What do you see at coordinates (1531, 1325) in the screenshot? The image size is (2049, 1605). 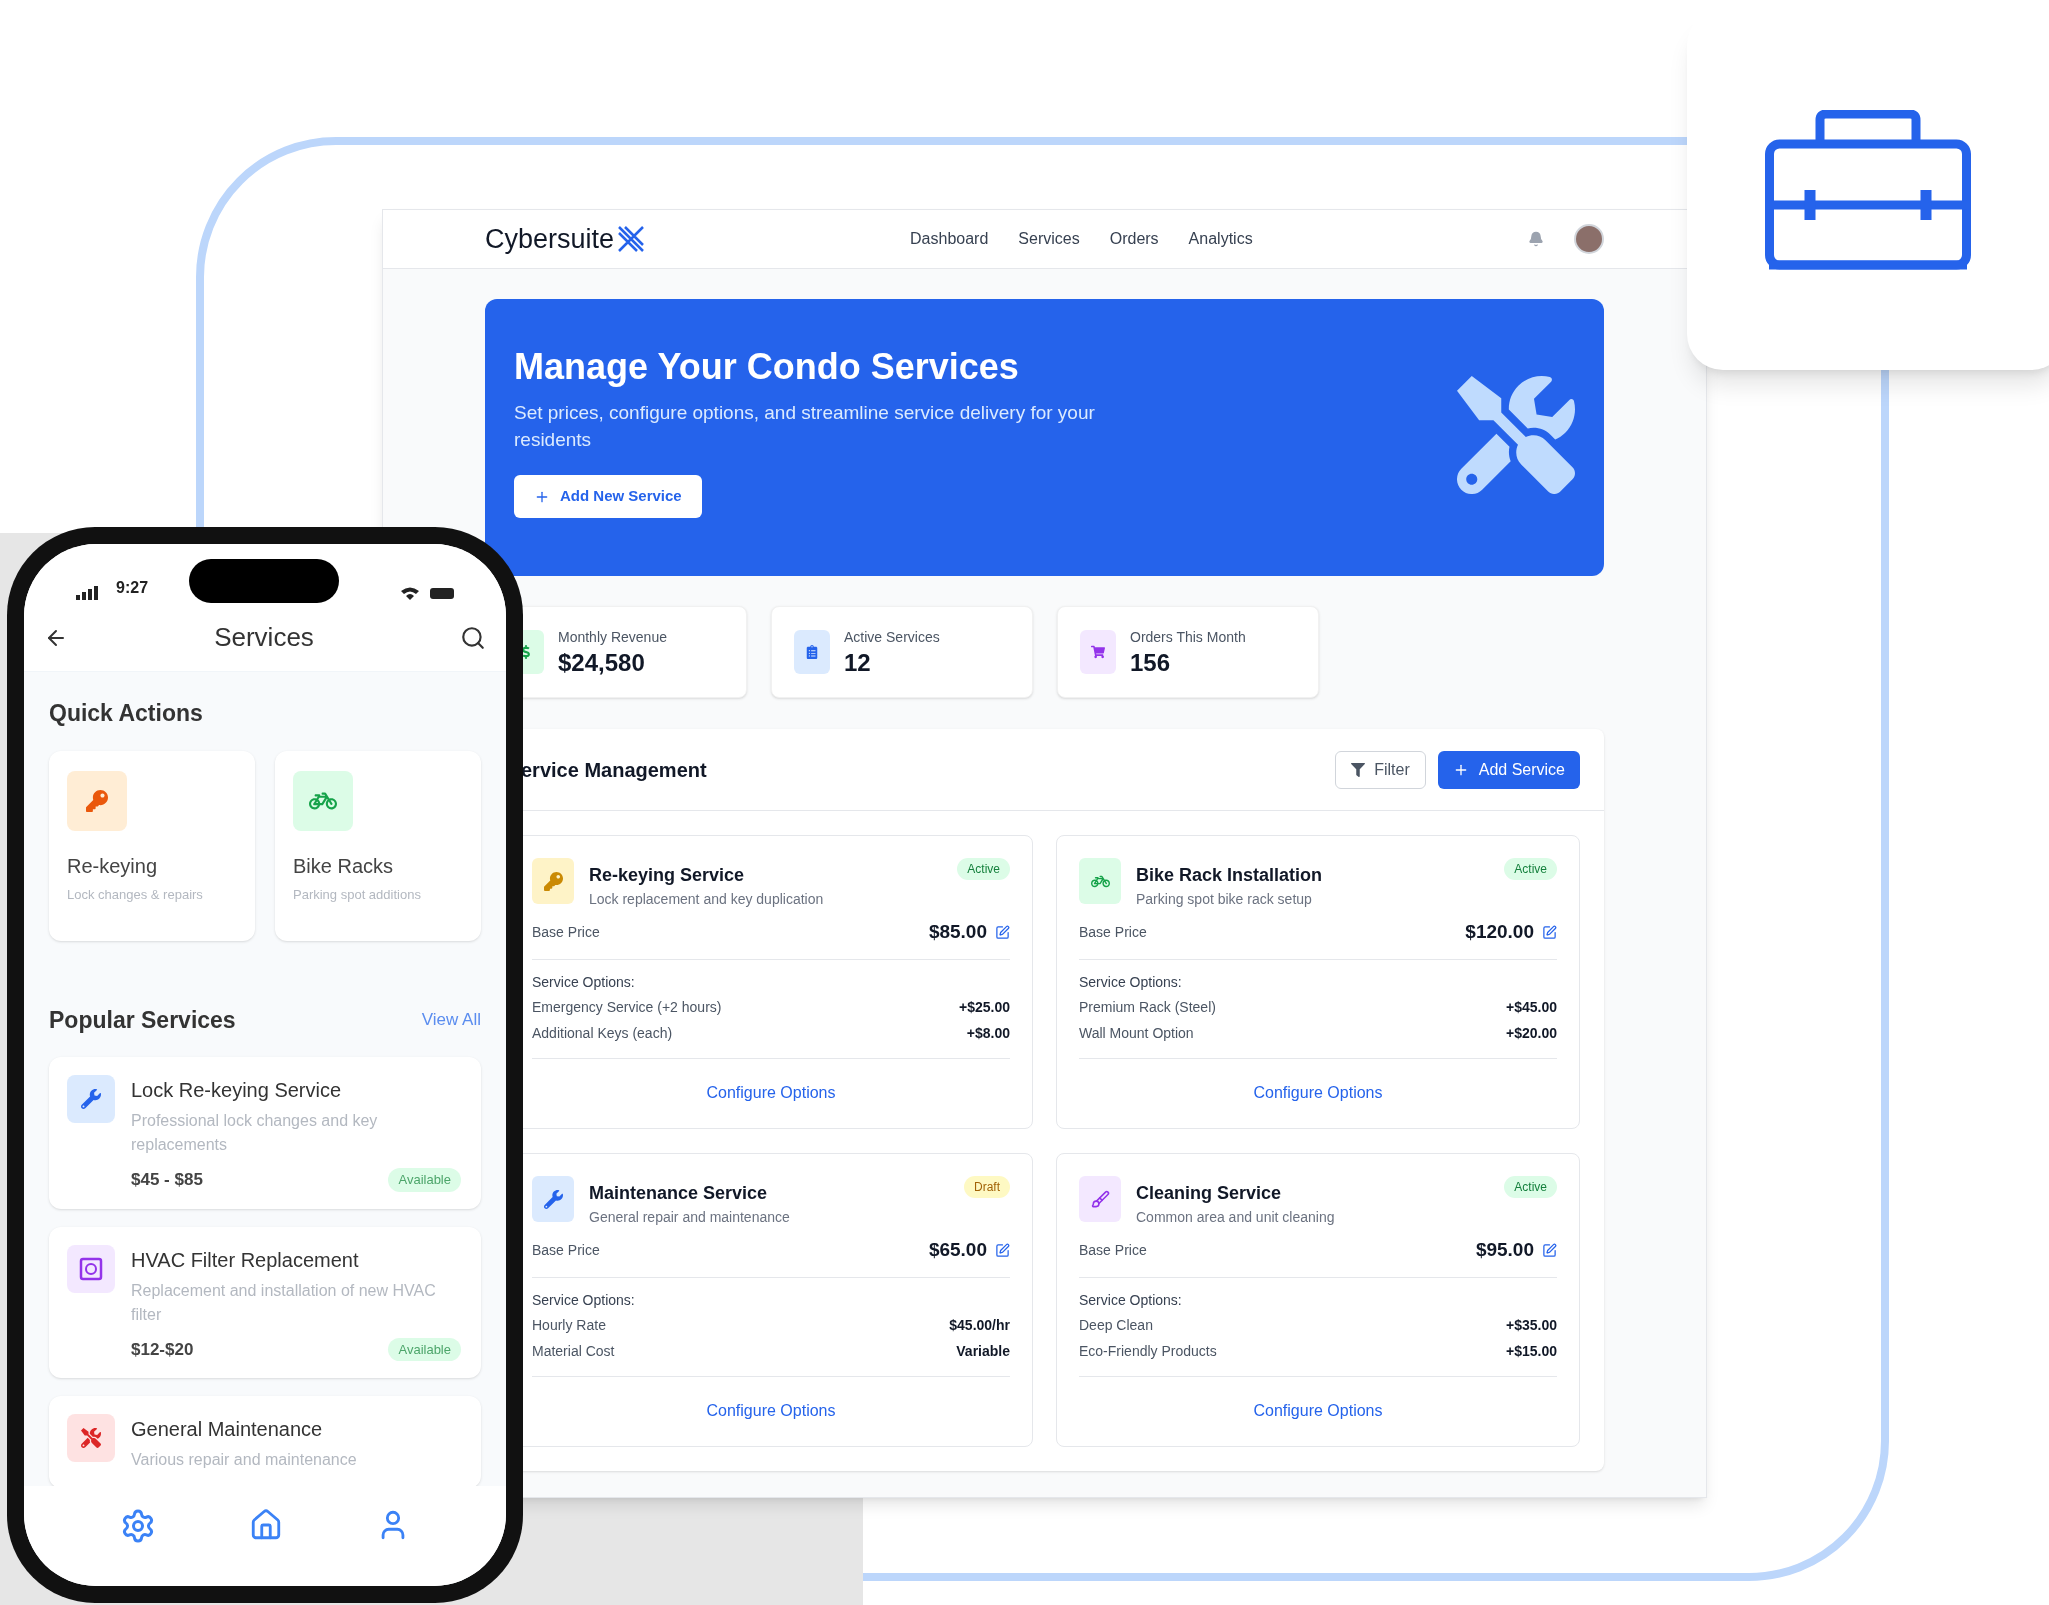 I see `option-value: +$35.00` at bounding box center [1531, 1325].